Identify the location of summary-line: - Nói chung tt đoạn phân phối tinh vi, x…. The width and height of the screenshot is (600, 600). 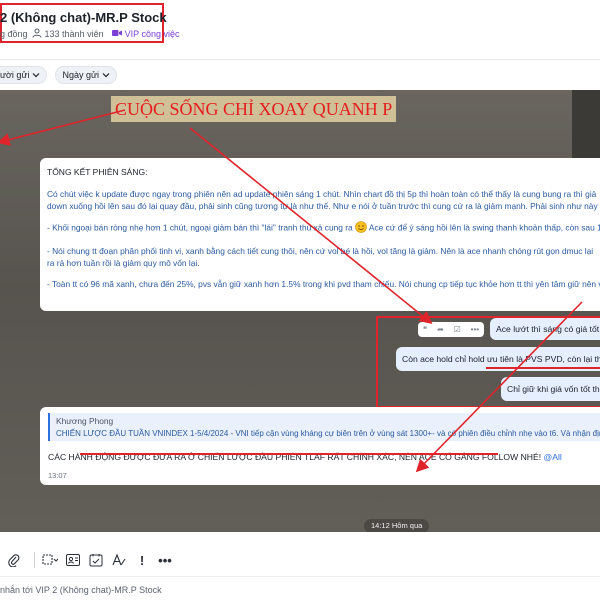
(320, 251).